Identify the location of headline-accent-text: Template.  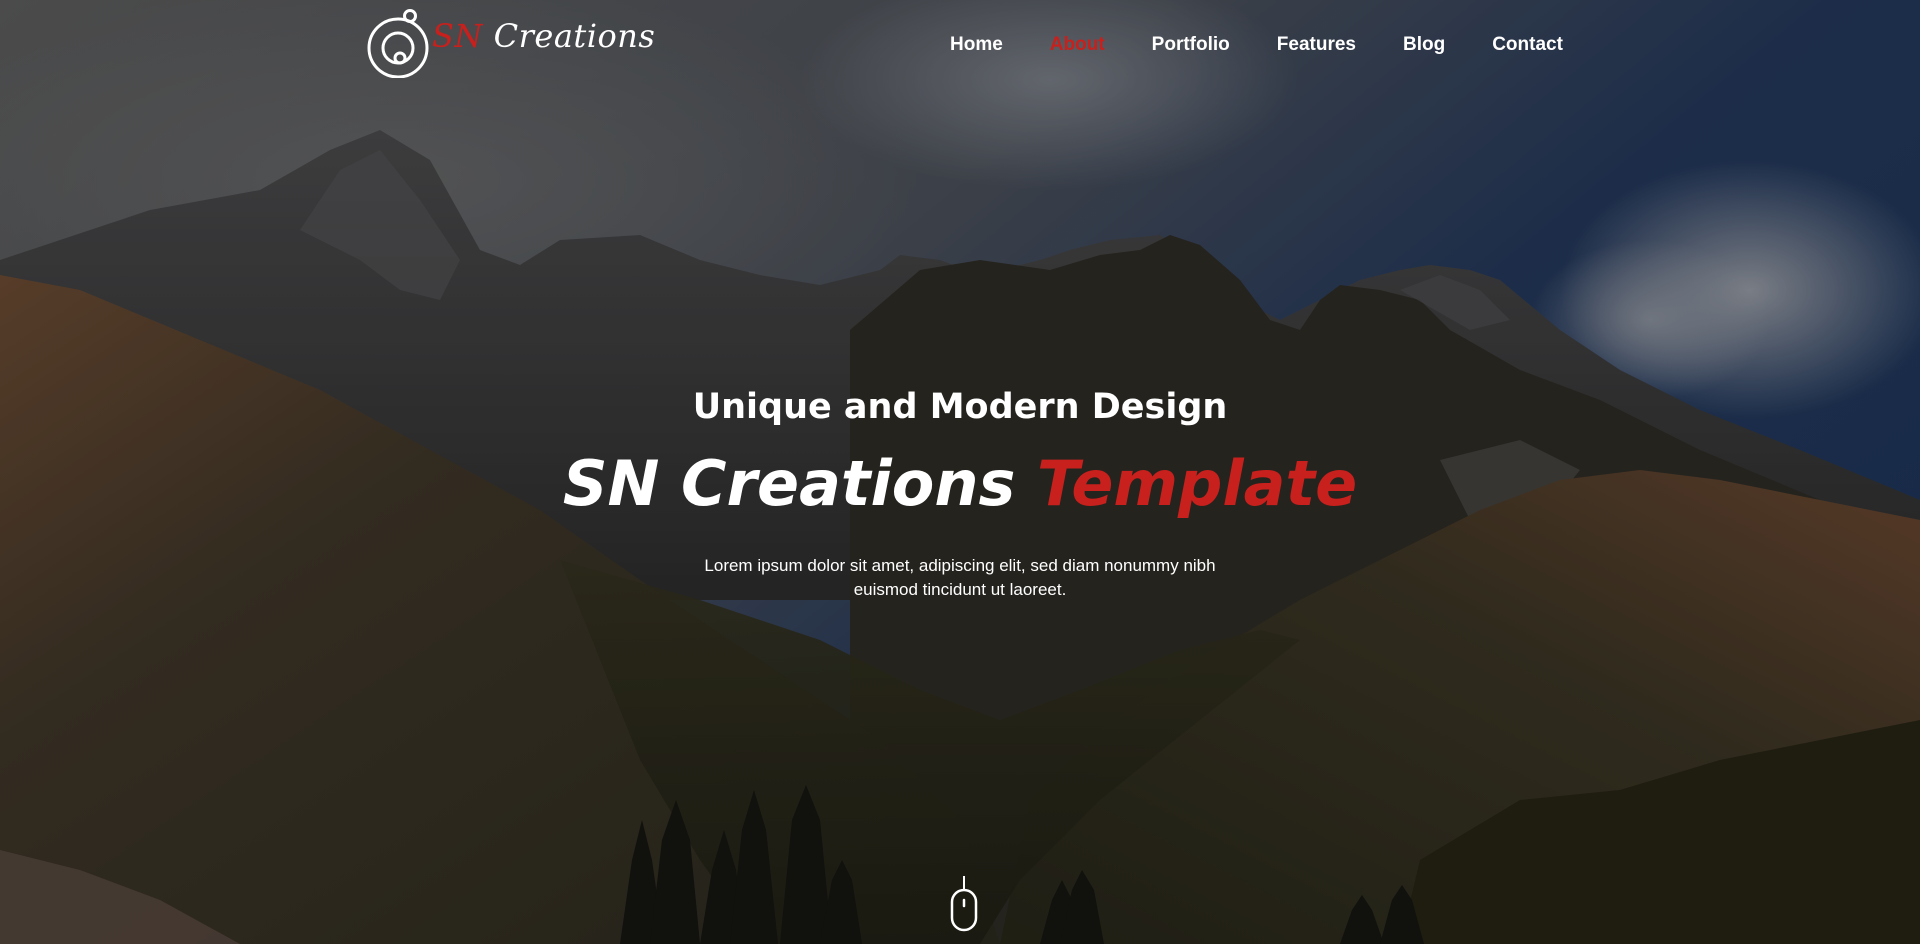
(1197, 483).